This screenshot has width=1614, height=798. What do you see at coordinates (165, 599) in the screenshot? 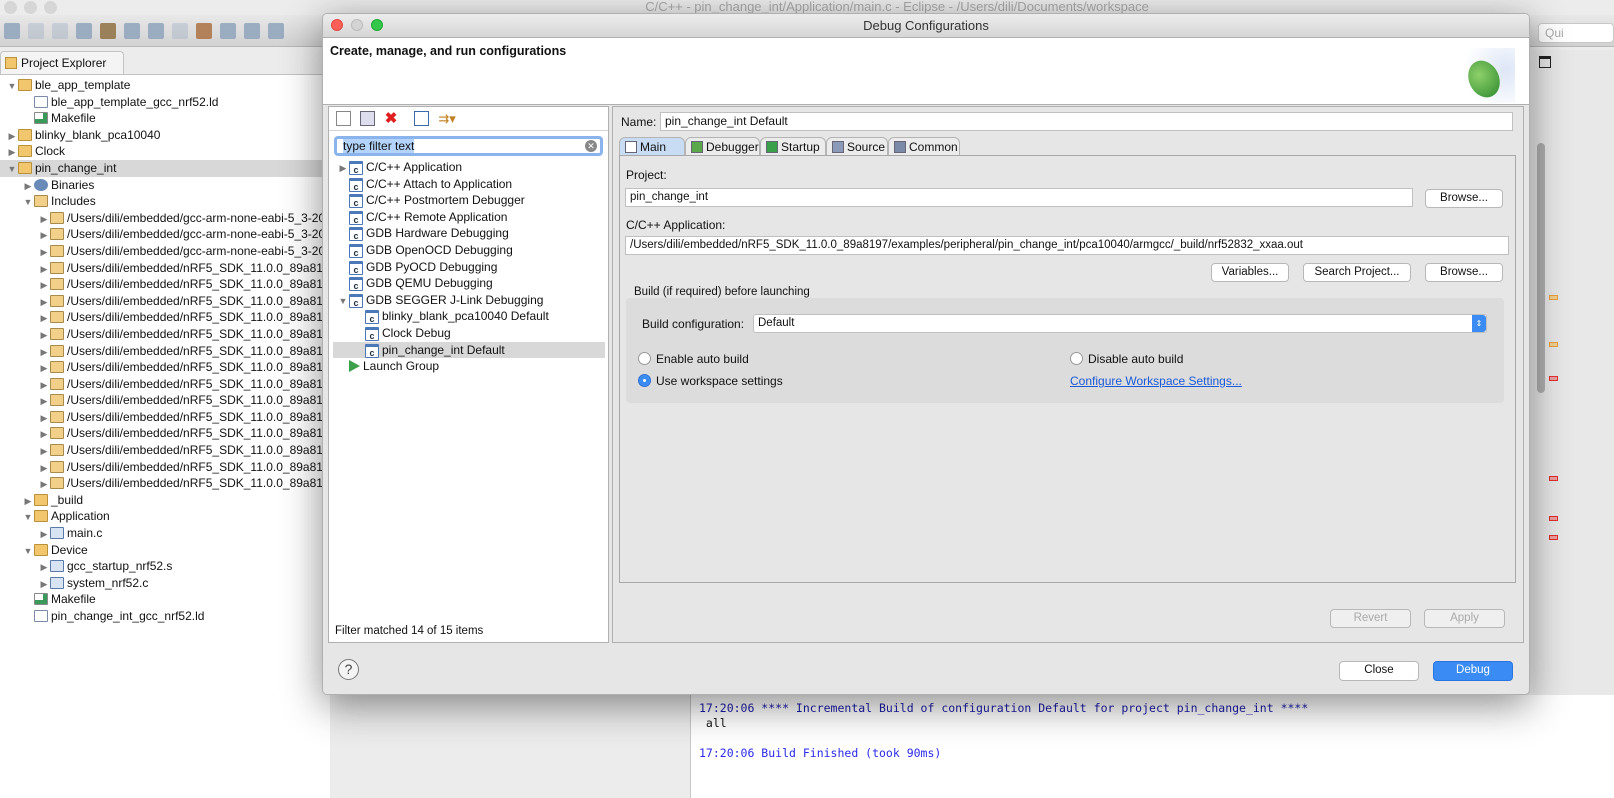
I see `tree-item: Makefile` at bounding box center [165, 599].